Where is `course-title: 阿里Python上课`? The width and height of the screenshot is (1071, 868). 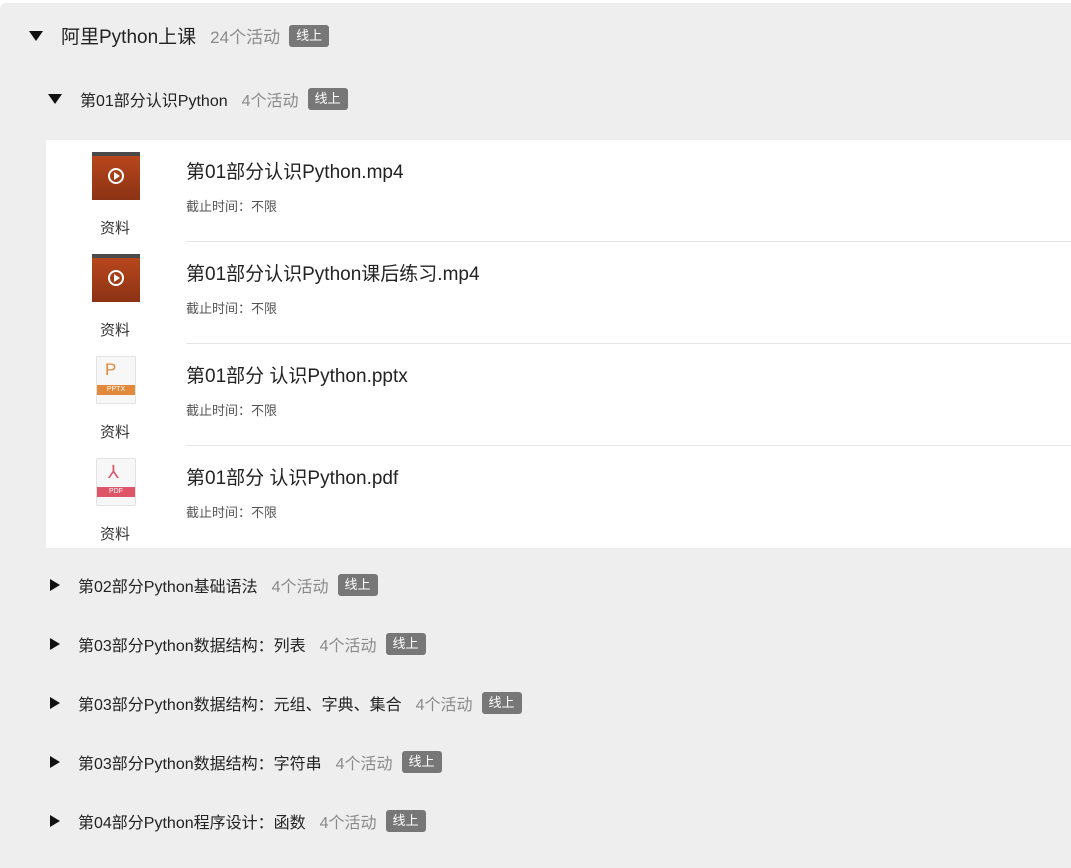 course-title: 阿里Python上课 is located at coordinates (128, 35).